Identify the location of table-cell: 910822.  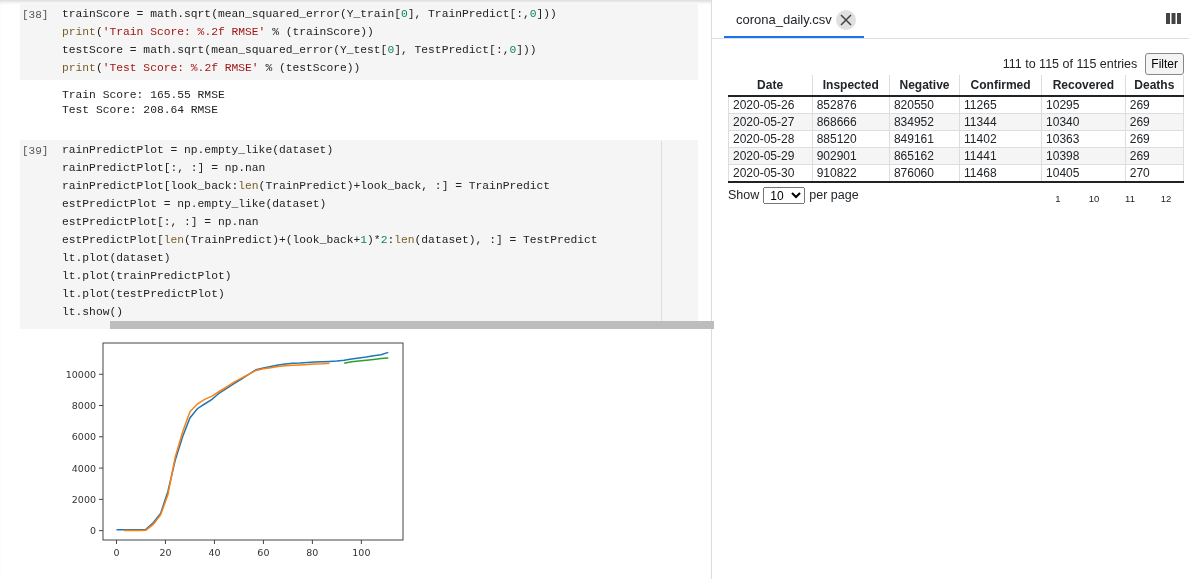
(851, 173).